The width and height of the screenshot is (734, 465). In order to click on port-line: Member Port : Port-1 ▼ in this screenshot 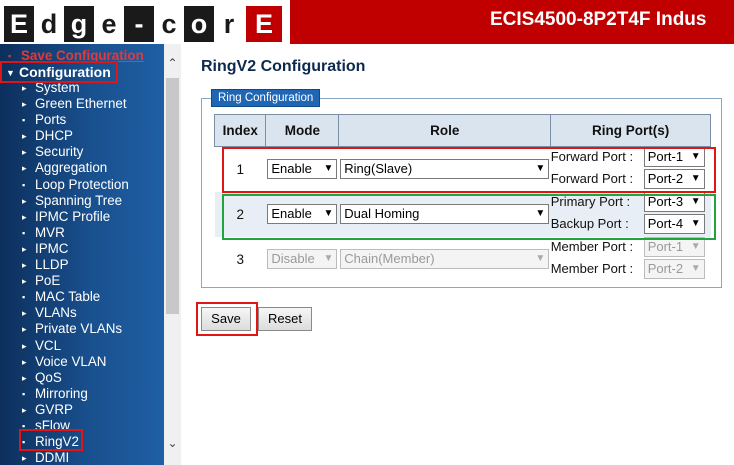, I will do `click(631, 248)`.